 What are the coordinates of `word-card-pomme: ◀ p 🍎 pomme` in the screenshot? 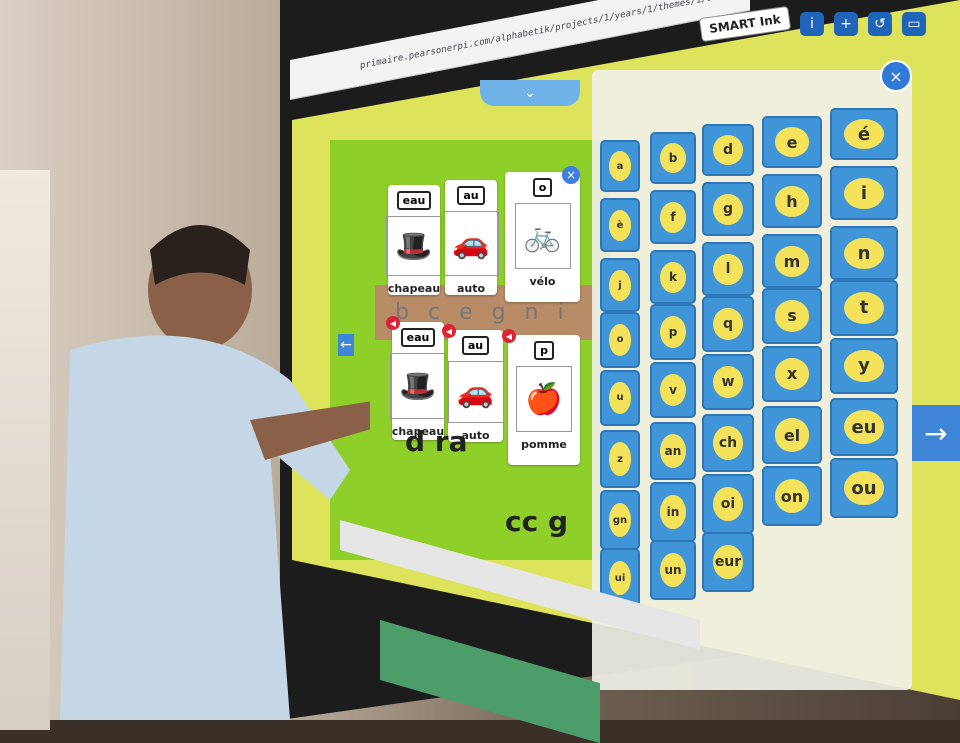 It's located at (541, 397).